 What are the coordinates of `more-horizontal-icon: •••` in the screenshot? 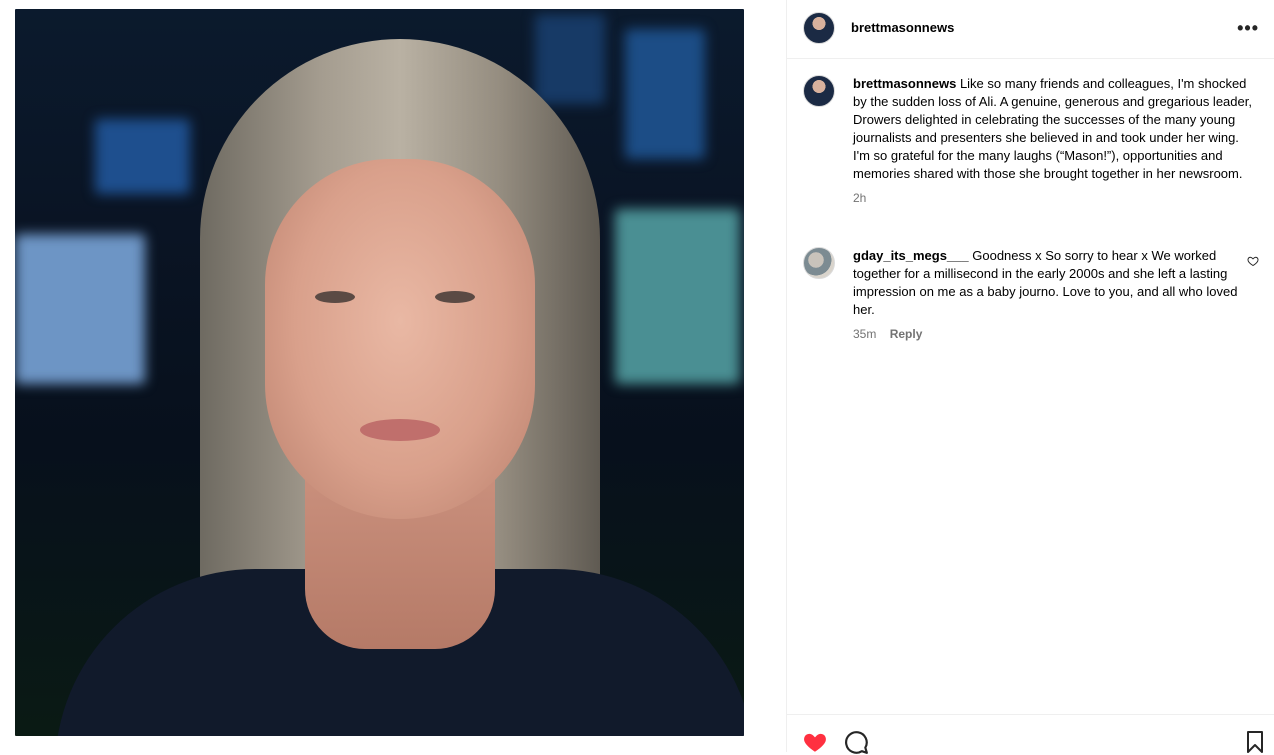 It's located at (1248, 28).